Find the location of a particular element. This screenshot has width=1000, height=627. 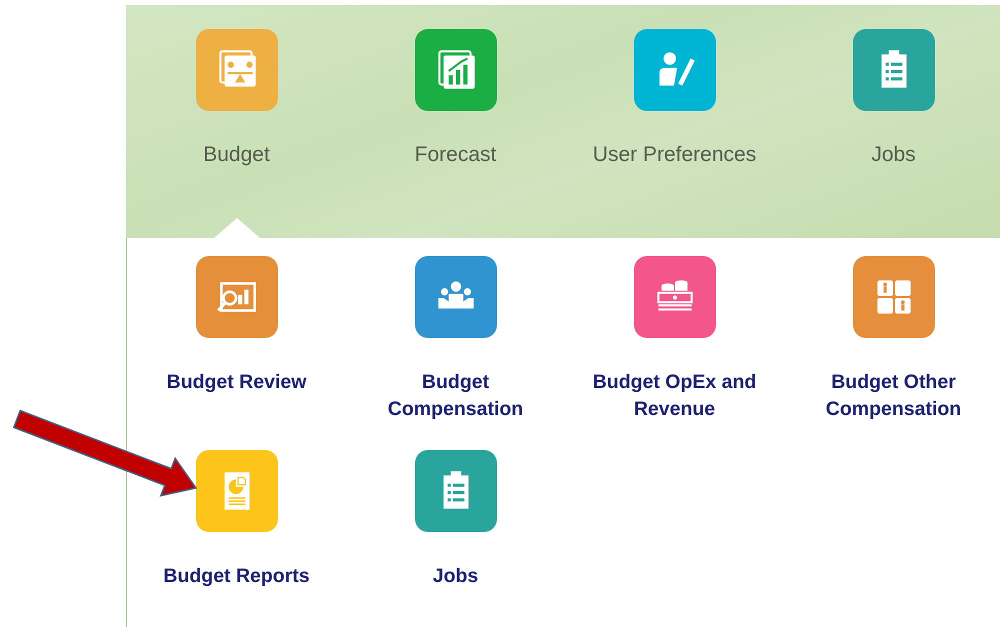

nav-tile: Jobs is located at coordinates (892, 121).